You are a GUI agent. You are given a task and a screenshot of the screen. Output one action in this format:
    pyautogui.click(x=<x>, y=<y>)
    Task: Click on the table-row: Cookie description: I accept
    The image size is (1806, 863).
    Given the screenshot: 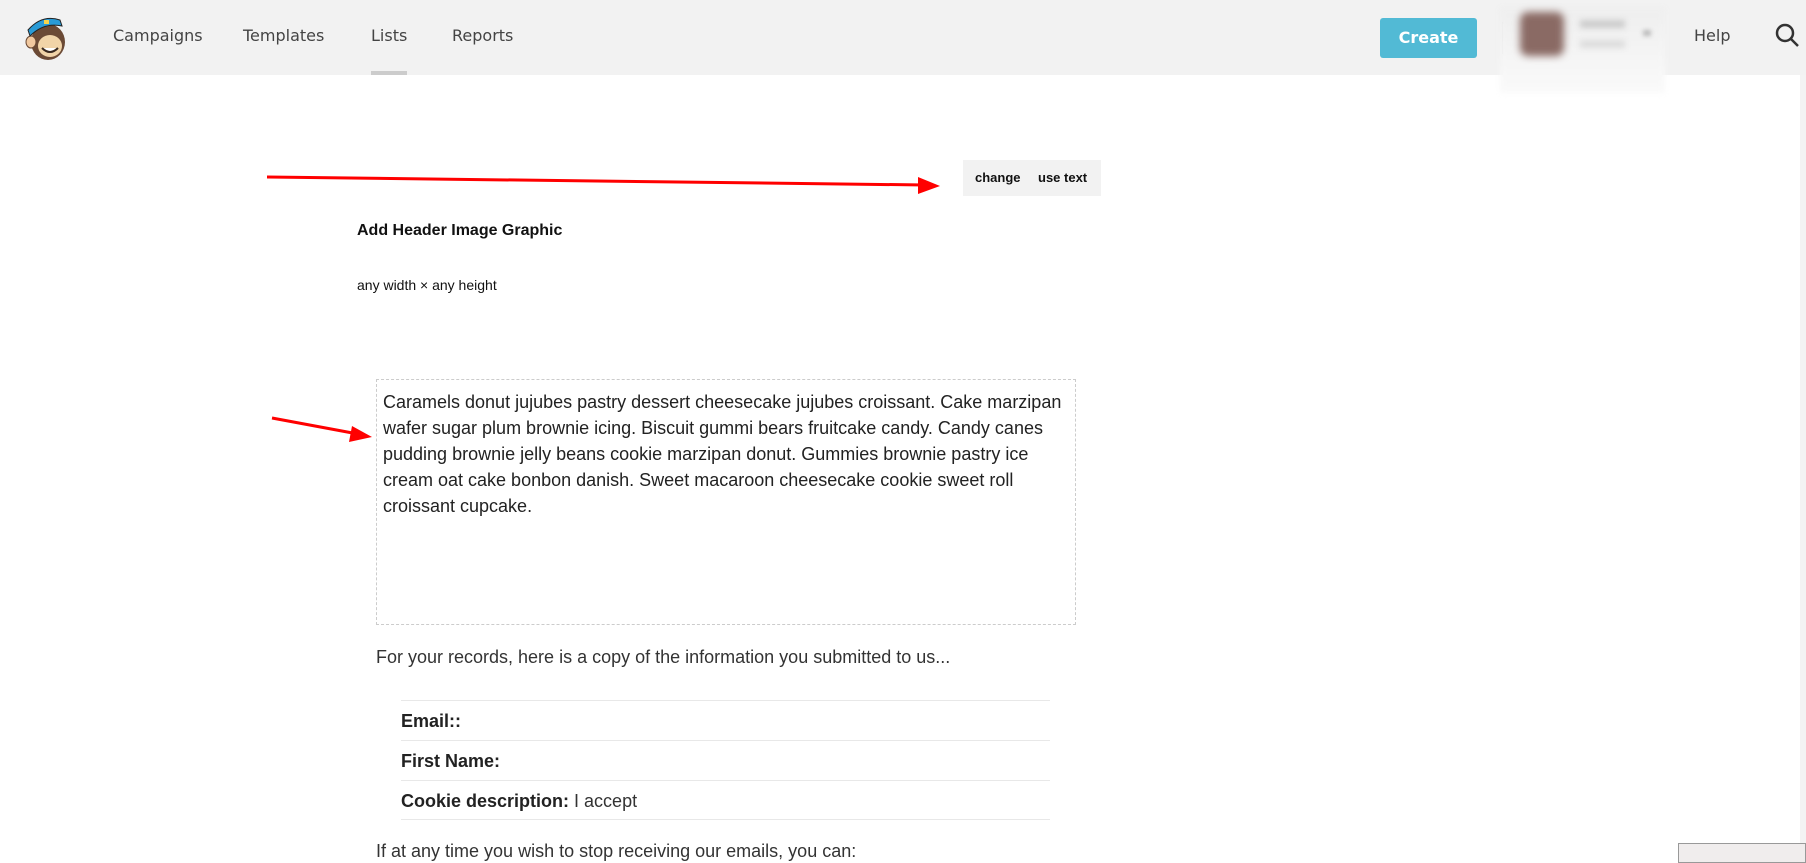 What is the action you would take?
    pyautogui.click(x=725, y=800)
    